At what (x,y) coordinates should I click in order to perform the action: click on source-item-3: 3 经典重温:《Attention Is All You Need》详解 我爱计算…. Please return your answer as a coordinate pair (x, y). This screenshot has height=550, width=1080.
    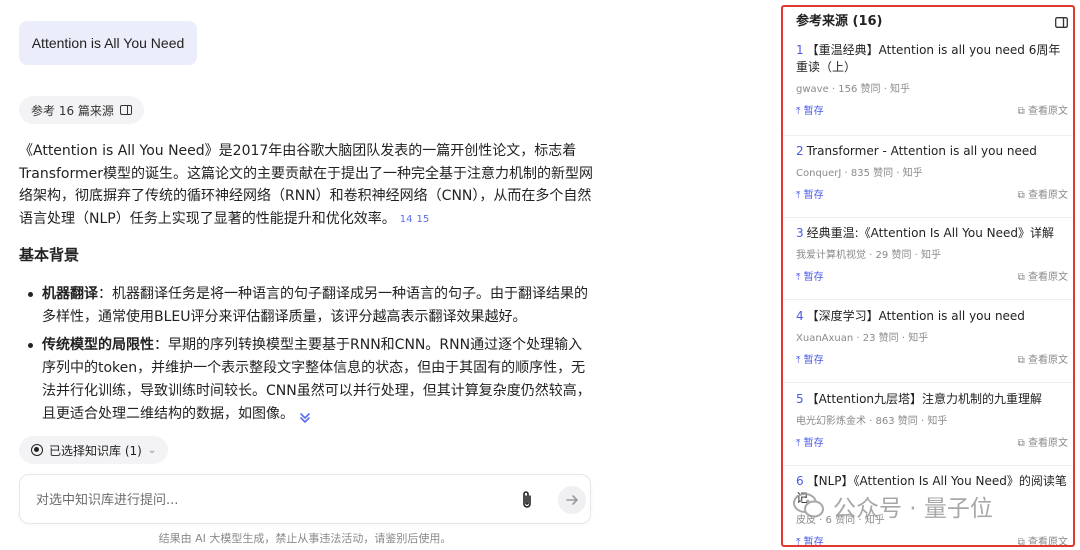
    Looking at the image, I should click on (932, 254).